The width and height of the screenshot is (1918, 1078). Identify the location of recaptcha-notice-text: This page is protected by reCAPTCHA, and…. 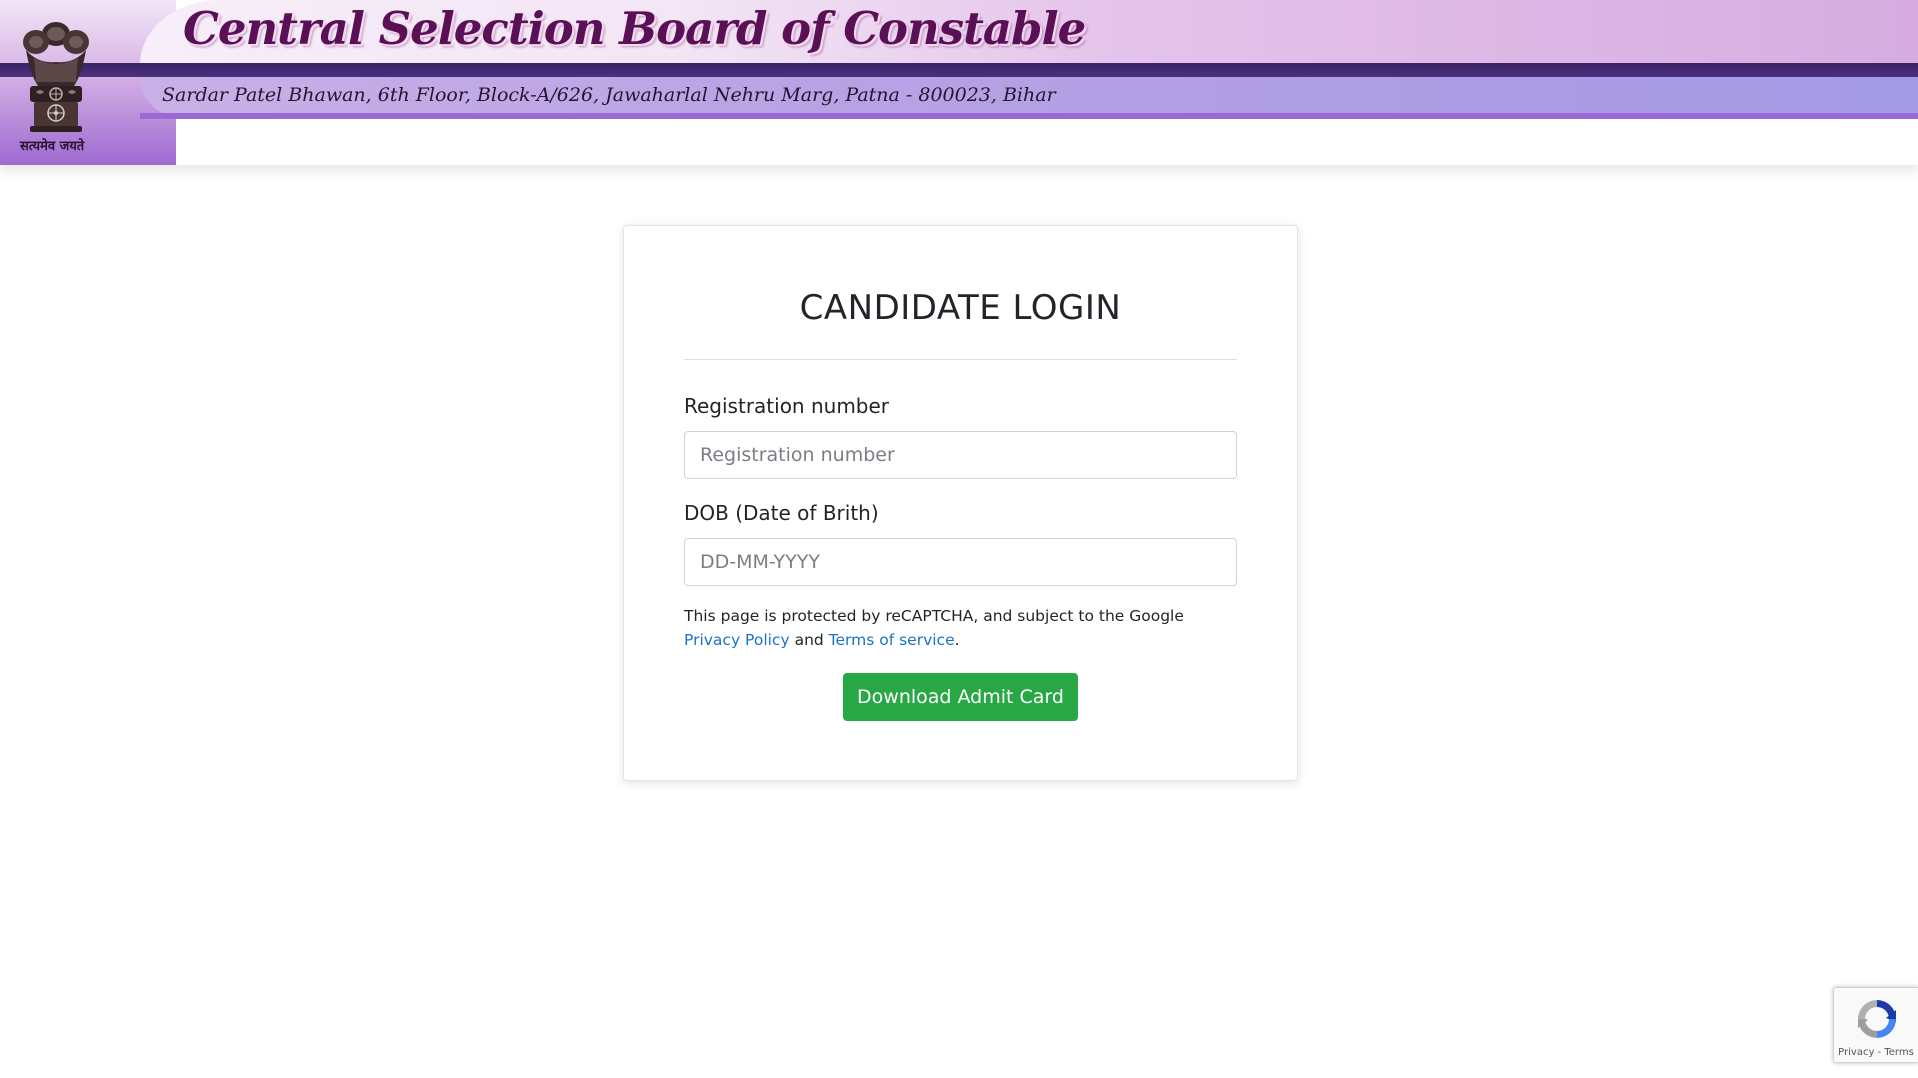
(934, 616).